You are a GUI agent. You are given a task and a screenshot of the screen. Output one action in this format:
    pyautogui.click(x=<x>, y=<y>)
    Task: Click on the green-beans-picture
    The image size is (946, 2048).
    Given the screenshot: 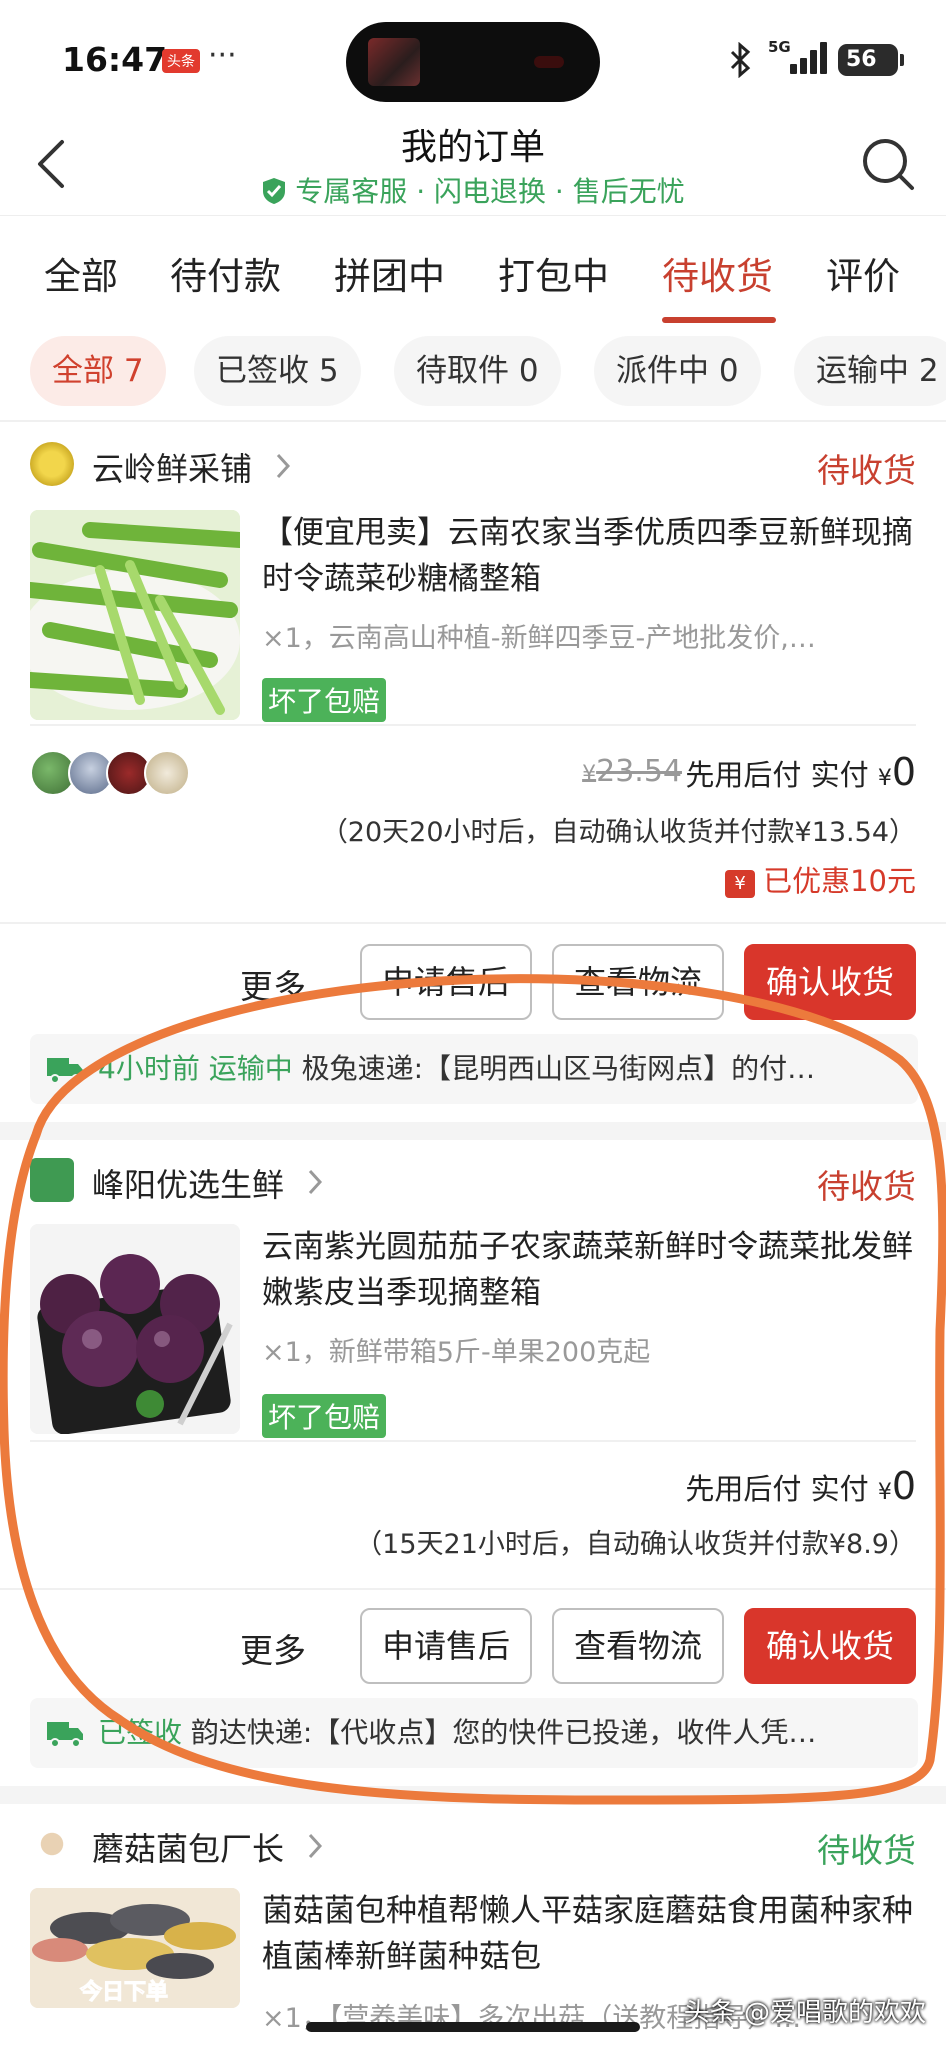 What is the action you would take?
    pyautogui.click(x=135, y=615)
    